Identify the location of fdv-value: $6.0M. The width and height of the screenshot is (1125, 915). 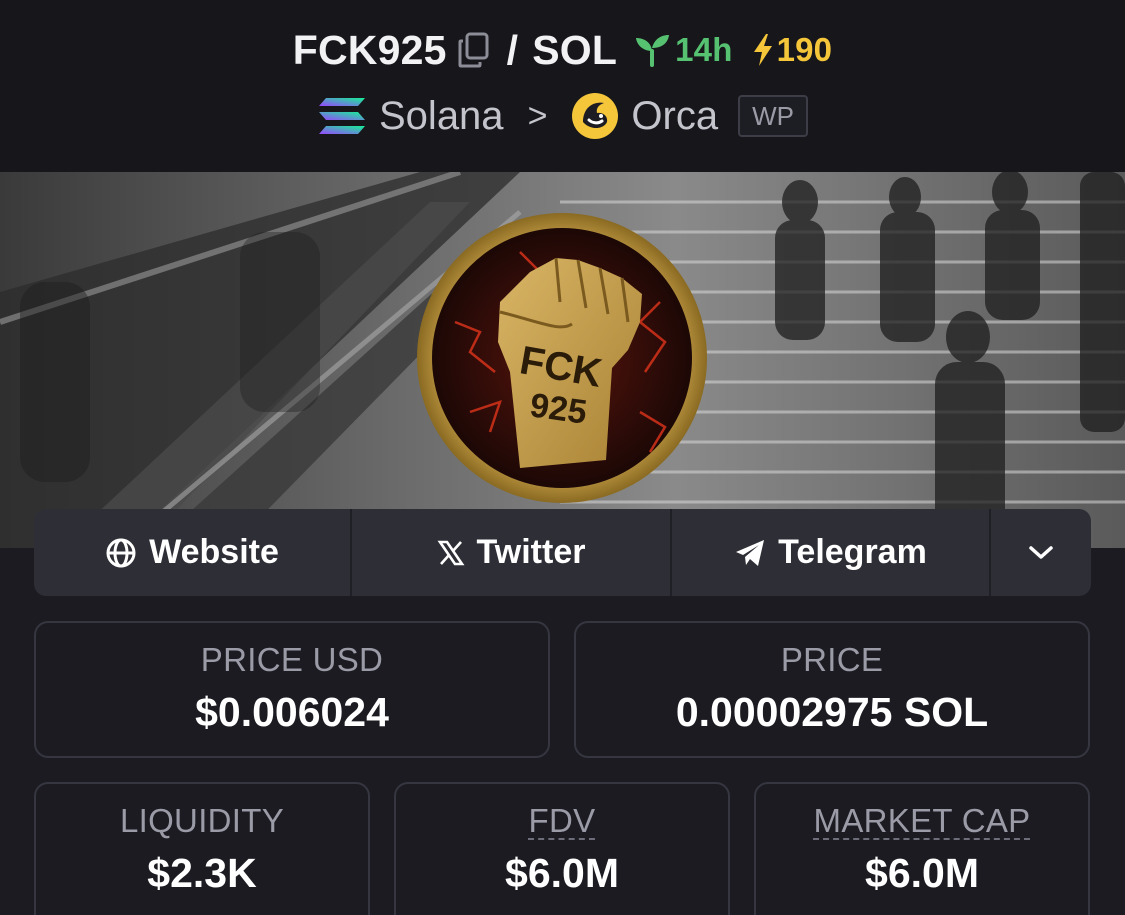
(562, 873).